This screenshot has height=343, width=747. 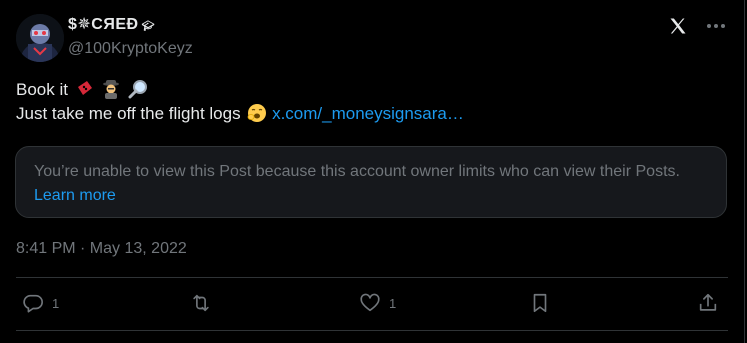 I want to click on heart-icon, so click(x=370, y=302).